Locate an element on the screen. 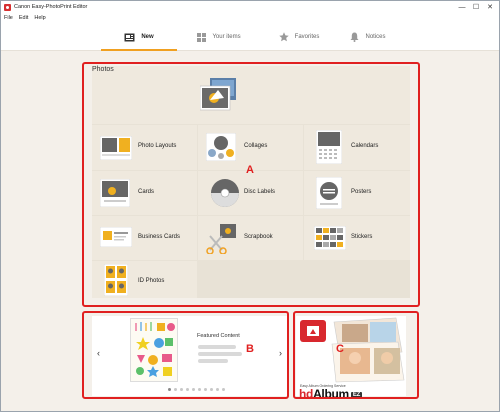 The height and width of the screenshot is (412, 500). bell-icon is located at coordinates (354, 37).